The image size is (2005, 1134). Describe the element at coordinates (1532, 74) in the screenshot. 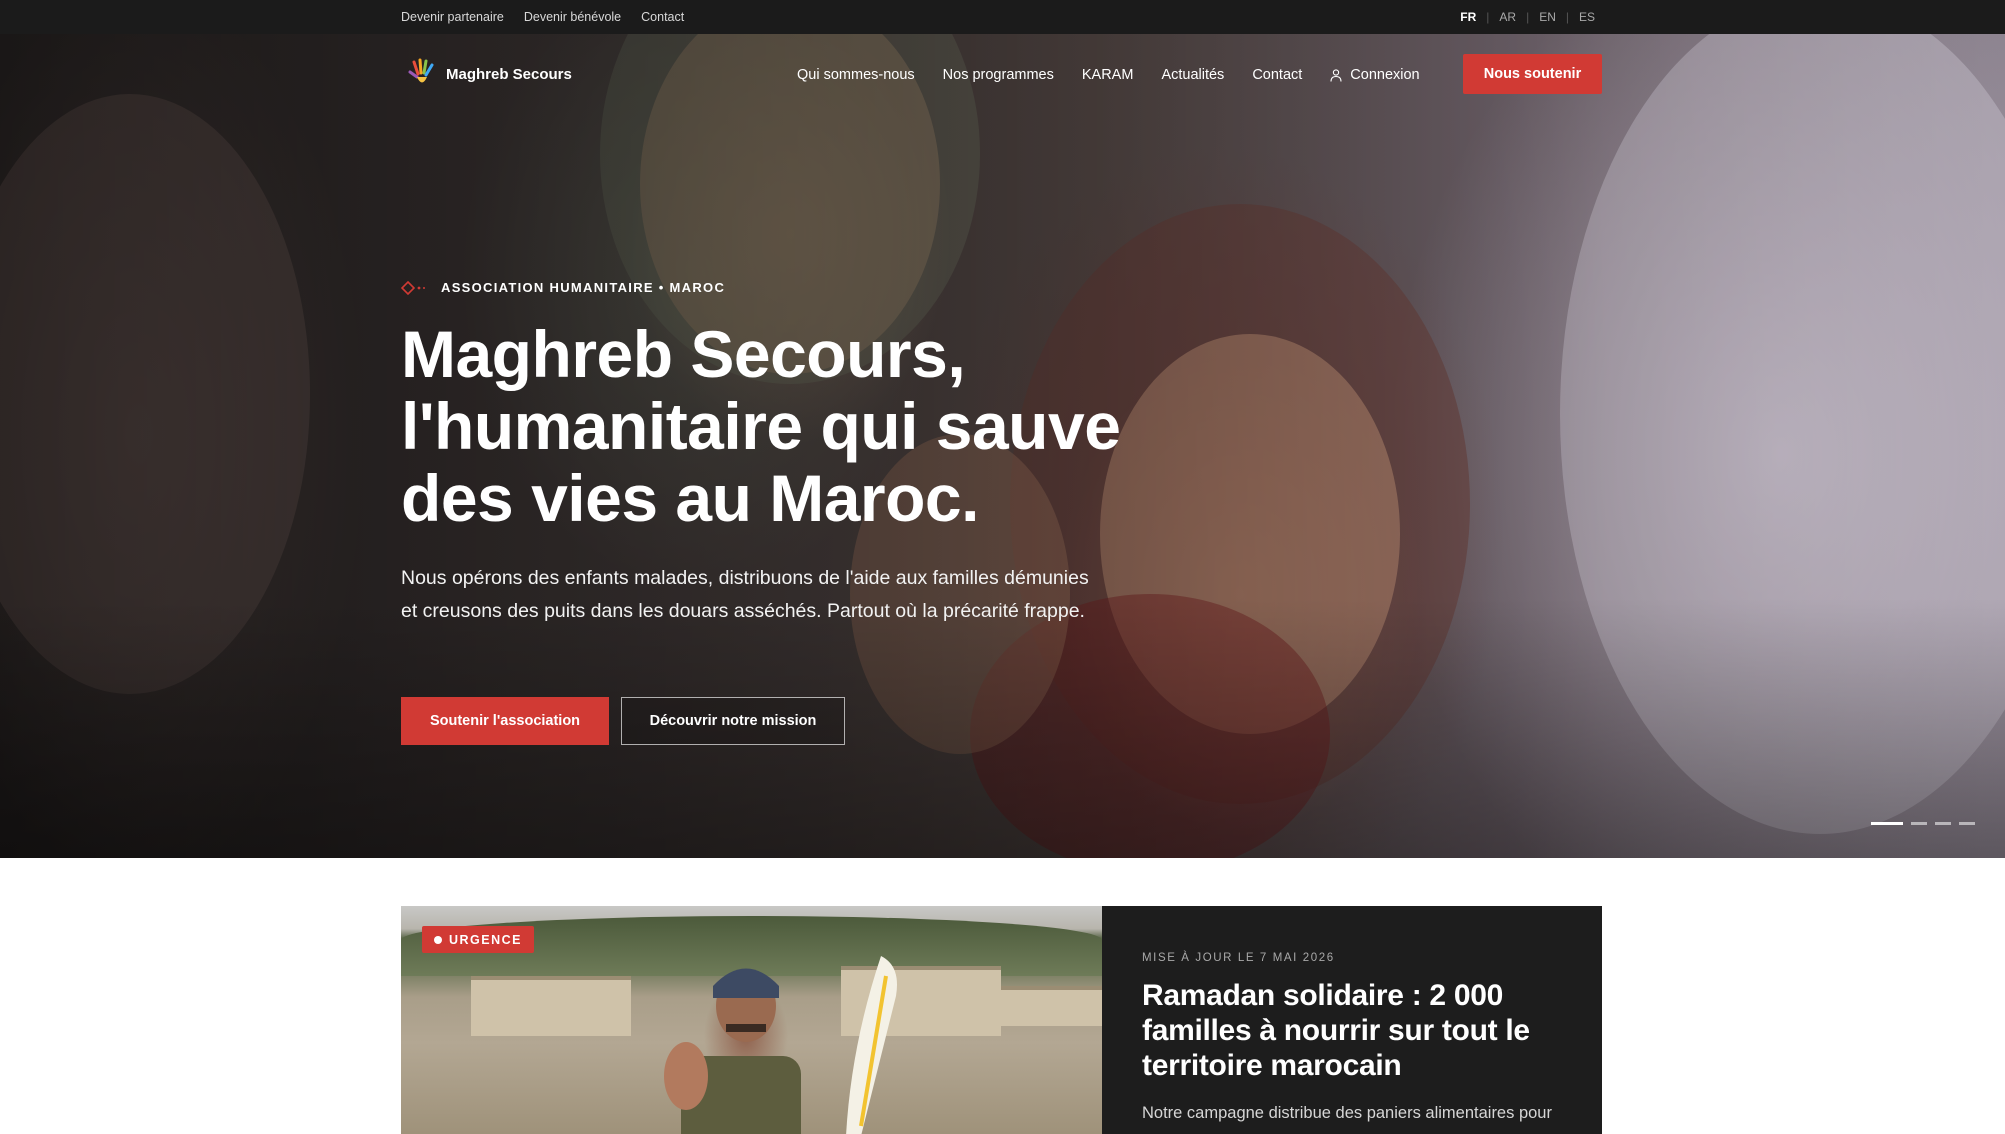

I see `nous-soutenir-button: Nous soutenir` at that location.